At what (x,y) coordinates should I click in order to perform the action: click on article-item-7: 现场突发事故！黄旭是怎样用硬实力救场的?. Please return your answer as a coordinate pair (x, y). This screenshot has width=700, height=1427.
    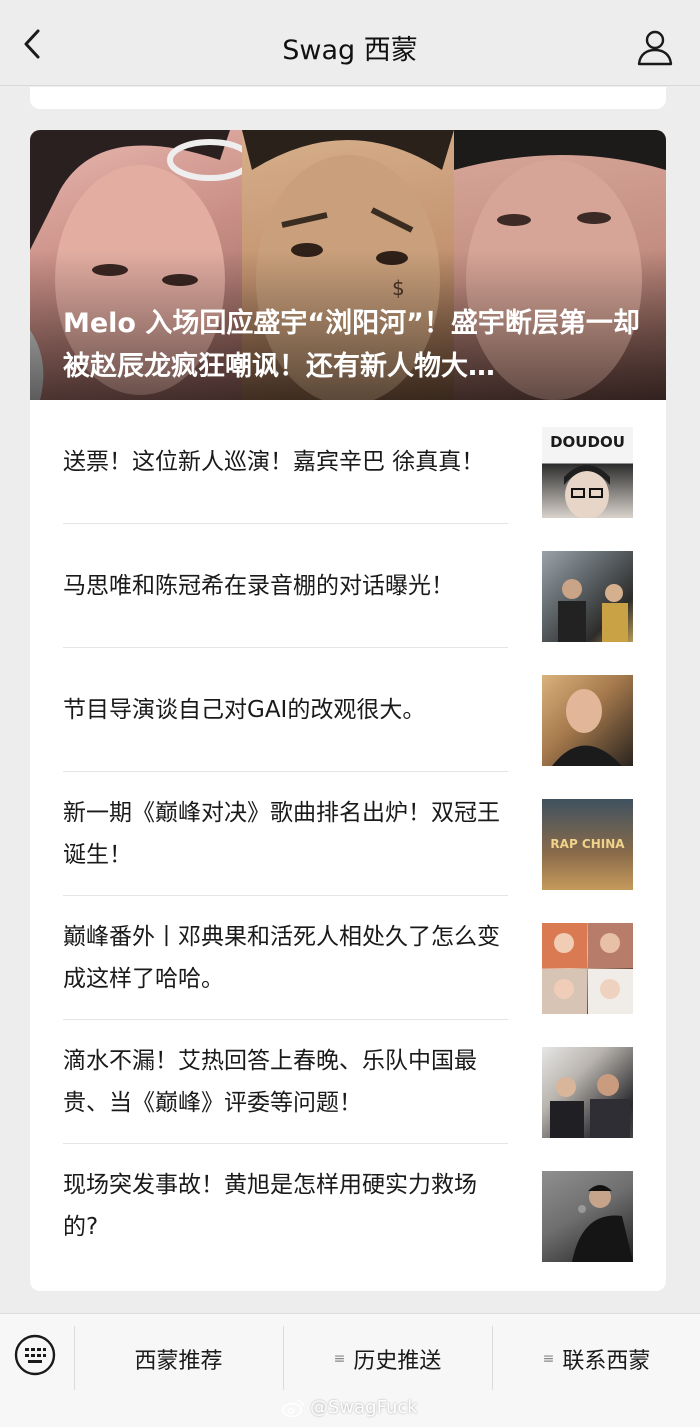
    Looking at the image, I should click on (348, 1206).